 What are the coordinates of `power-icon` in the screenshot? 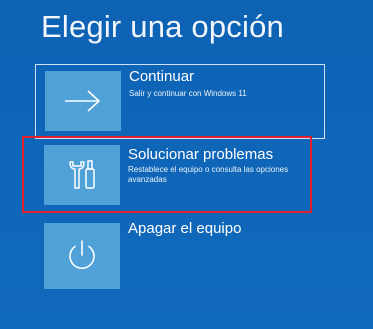 It's located at (82, 254).